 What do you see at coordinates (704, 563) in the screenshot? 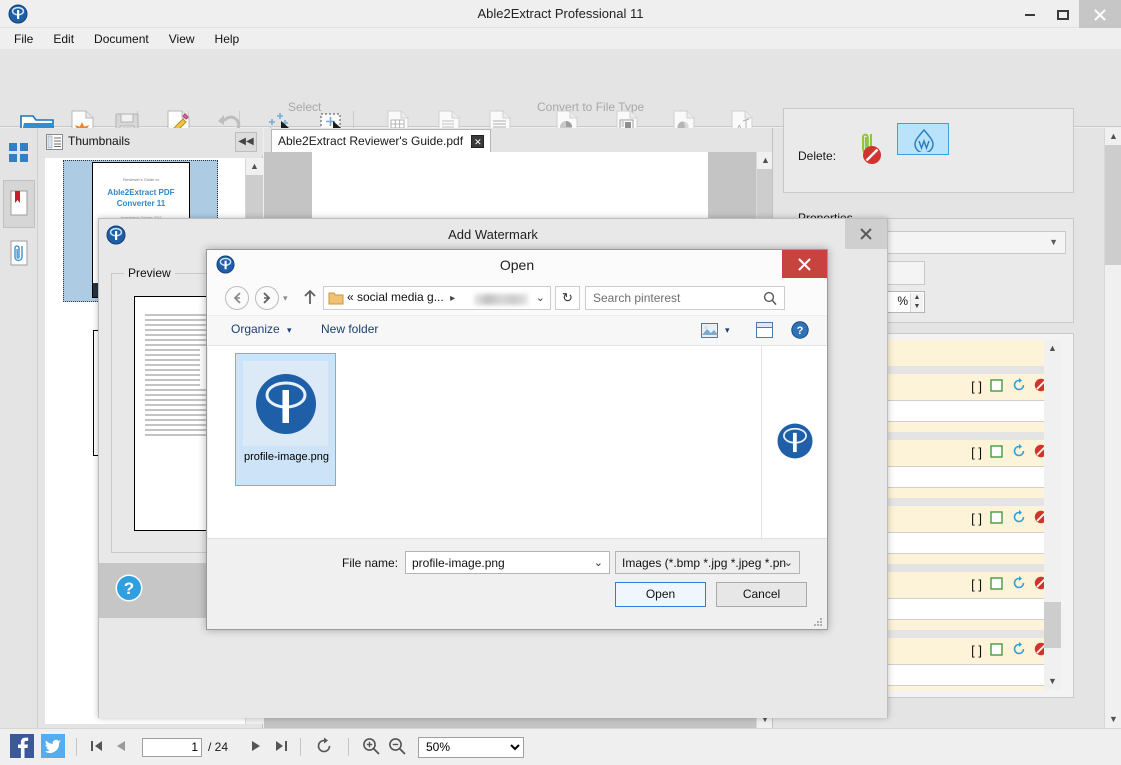
I see `file-type-value: Images (*.bmp *.jpg *.jpeg *.pn` at bounding box center [704, 563].